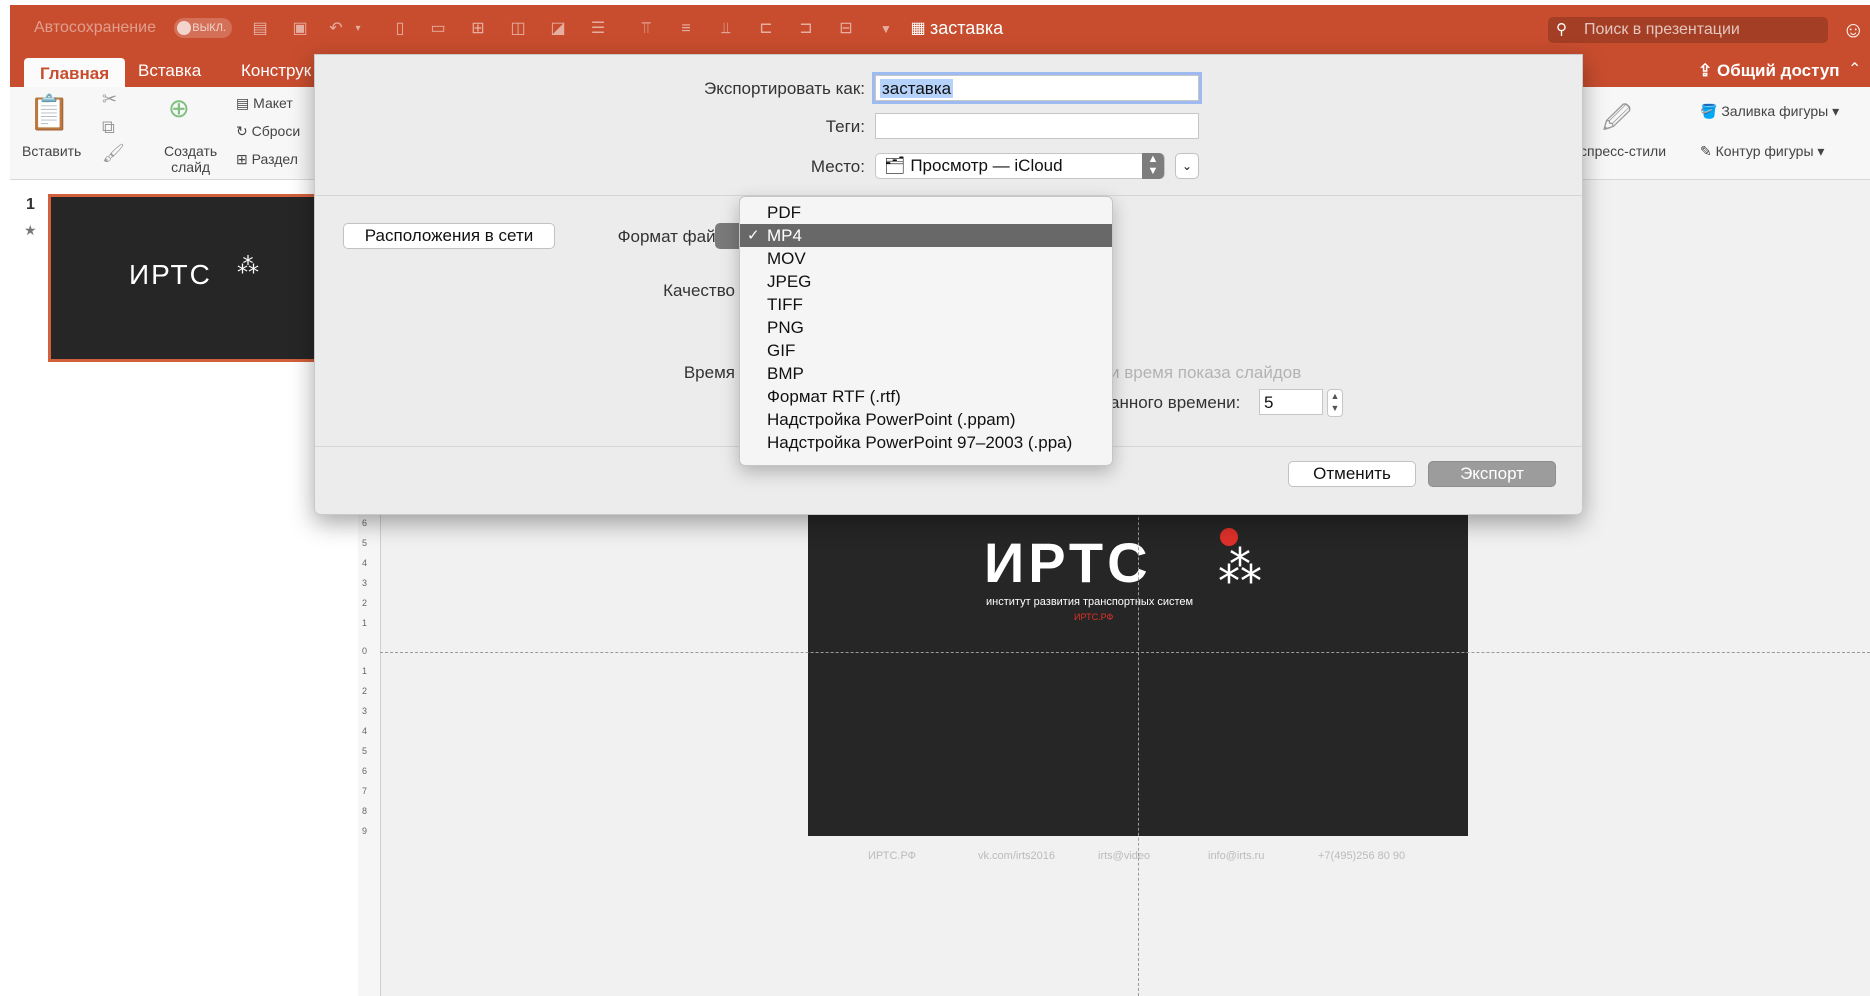 The height and width of the screenshot is (996, 1870). I want to click on section-label: Раздел, so click(274, 159).